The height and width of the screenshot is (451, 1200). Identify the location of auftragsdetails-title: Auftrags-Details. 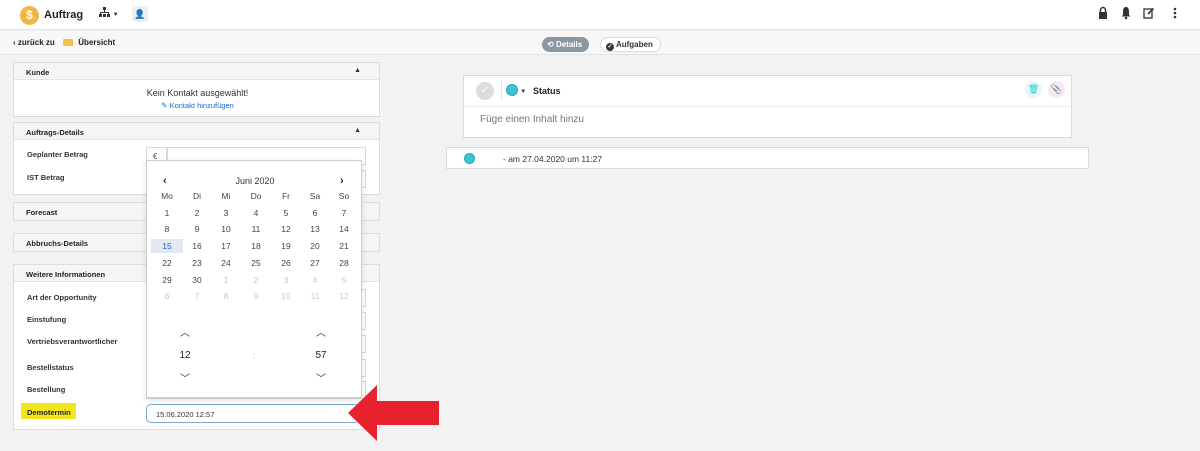
(55, 132).